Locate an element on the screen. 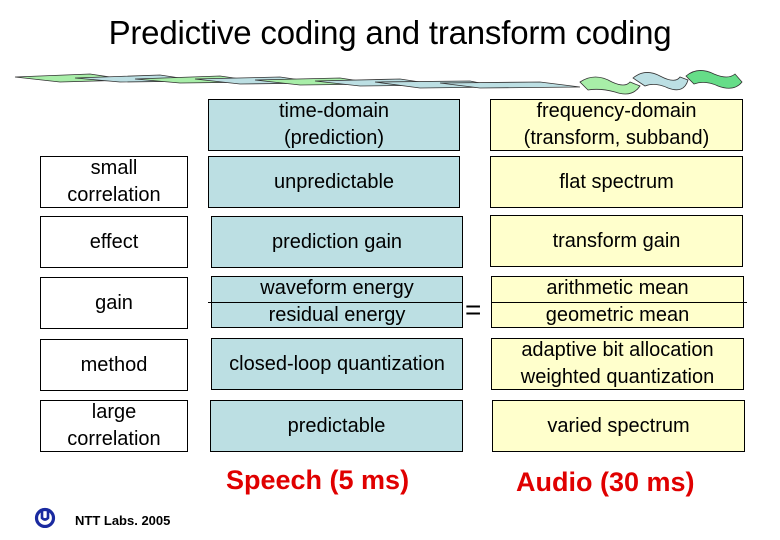  cell-unpredictable: unpredictable is located at coordinates (334, 182).